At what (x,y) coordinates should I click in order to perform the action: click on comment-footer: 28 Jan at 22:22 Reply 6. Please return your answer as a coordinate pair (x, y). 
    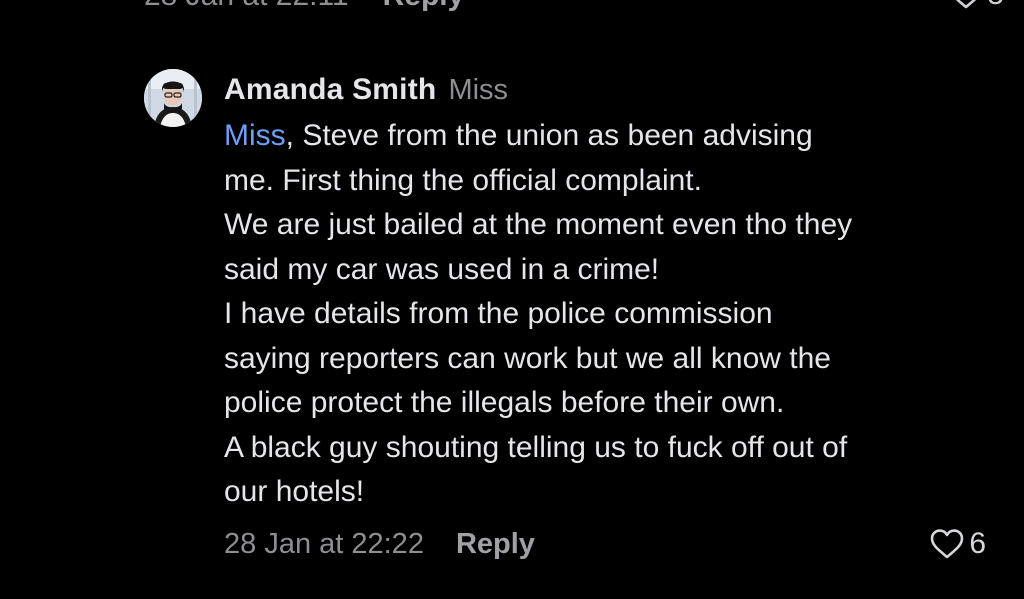
    Looking at the image, I should click on (614, 544).